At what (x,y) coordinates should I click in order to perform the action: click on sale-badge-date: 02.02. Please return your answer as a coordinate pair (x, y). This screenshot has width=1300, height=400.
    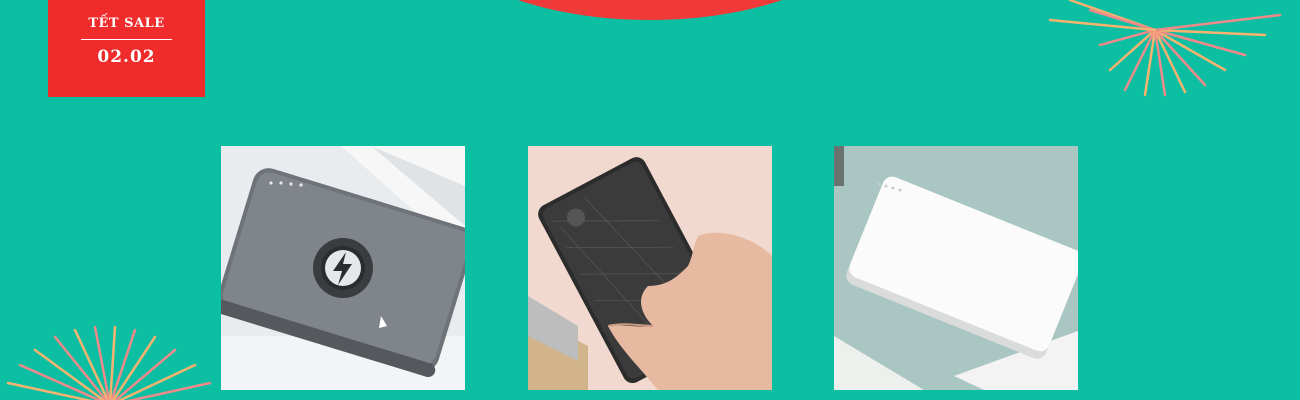
    Looking at the image, I should click on (126, 57).